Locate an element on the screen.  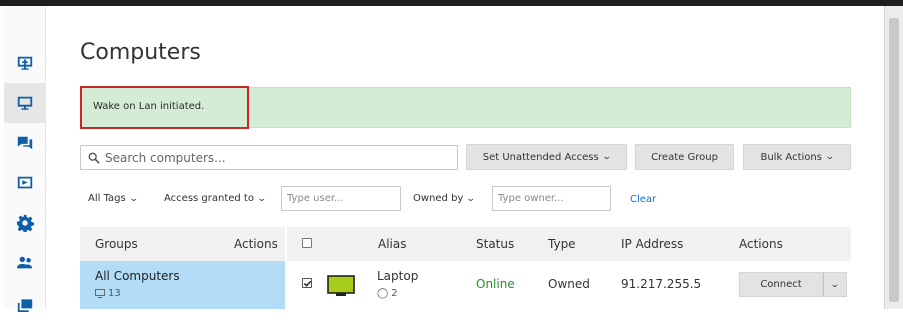
group-count-value: 13 is located at coordinates (114, 293).